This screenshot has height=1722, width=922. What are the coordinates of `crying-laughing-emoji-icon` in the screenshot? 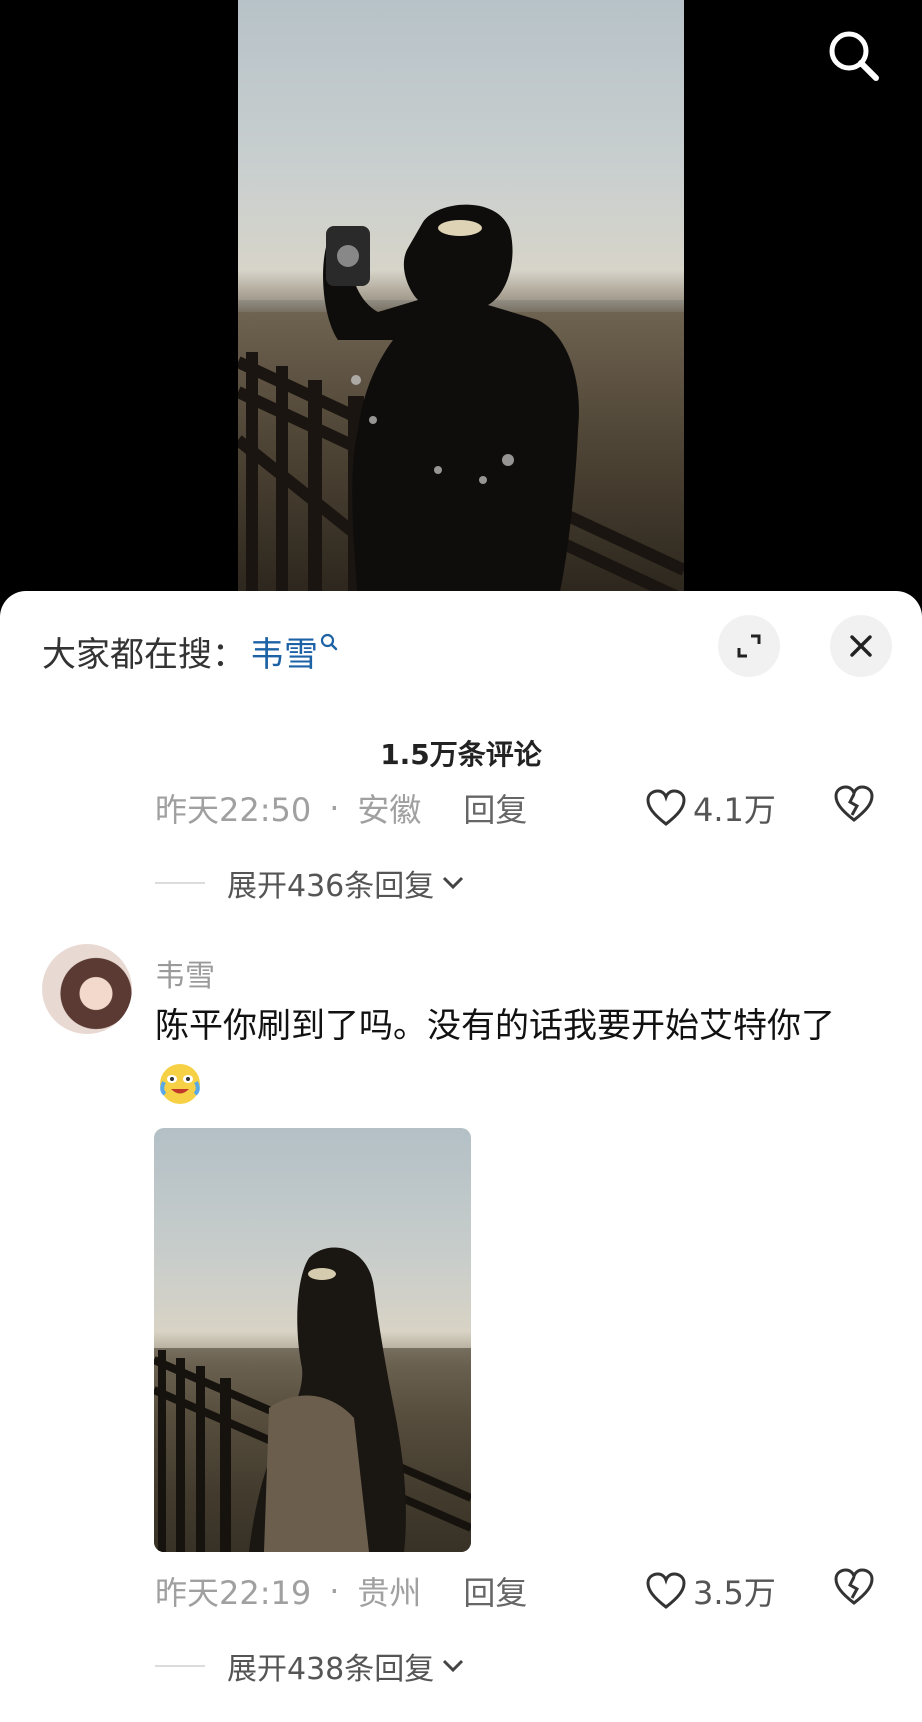 It's located at (180, 1093).